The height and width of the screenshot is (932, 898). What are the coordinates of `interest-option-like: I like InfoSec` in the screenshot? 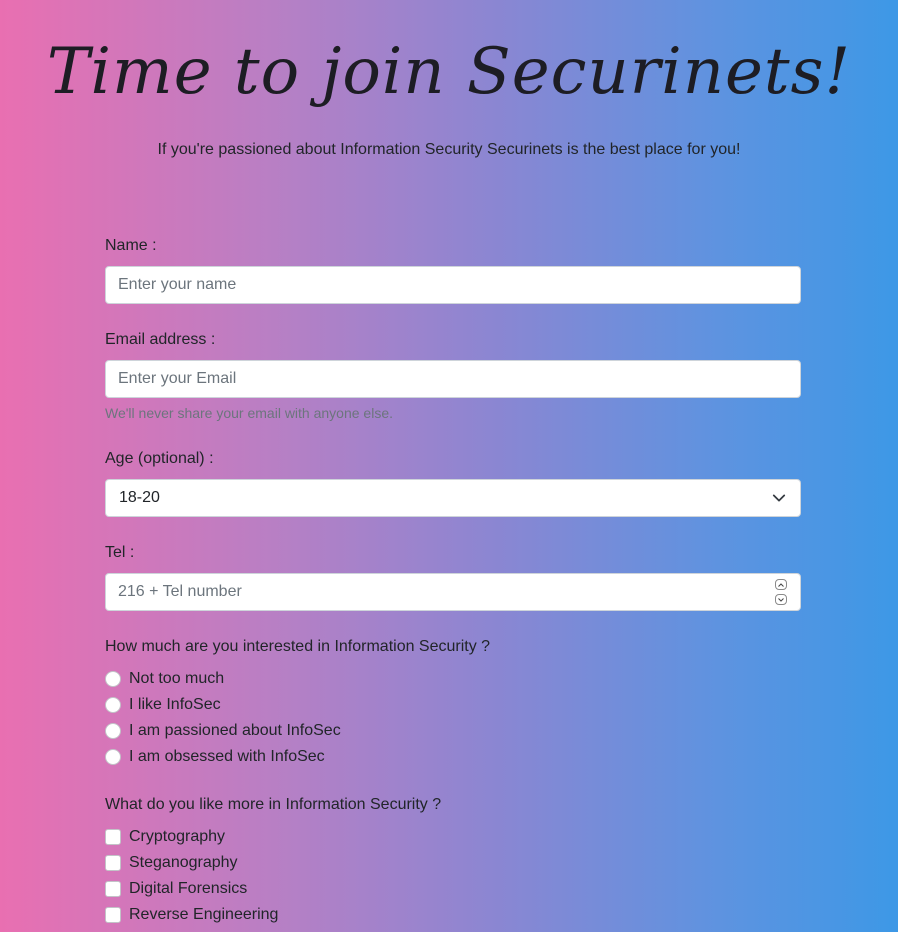 It's located at (163, 705).